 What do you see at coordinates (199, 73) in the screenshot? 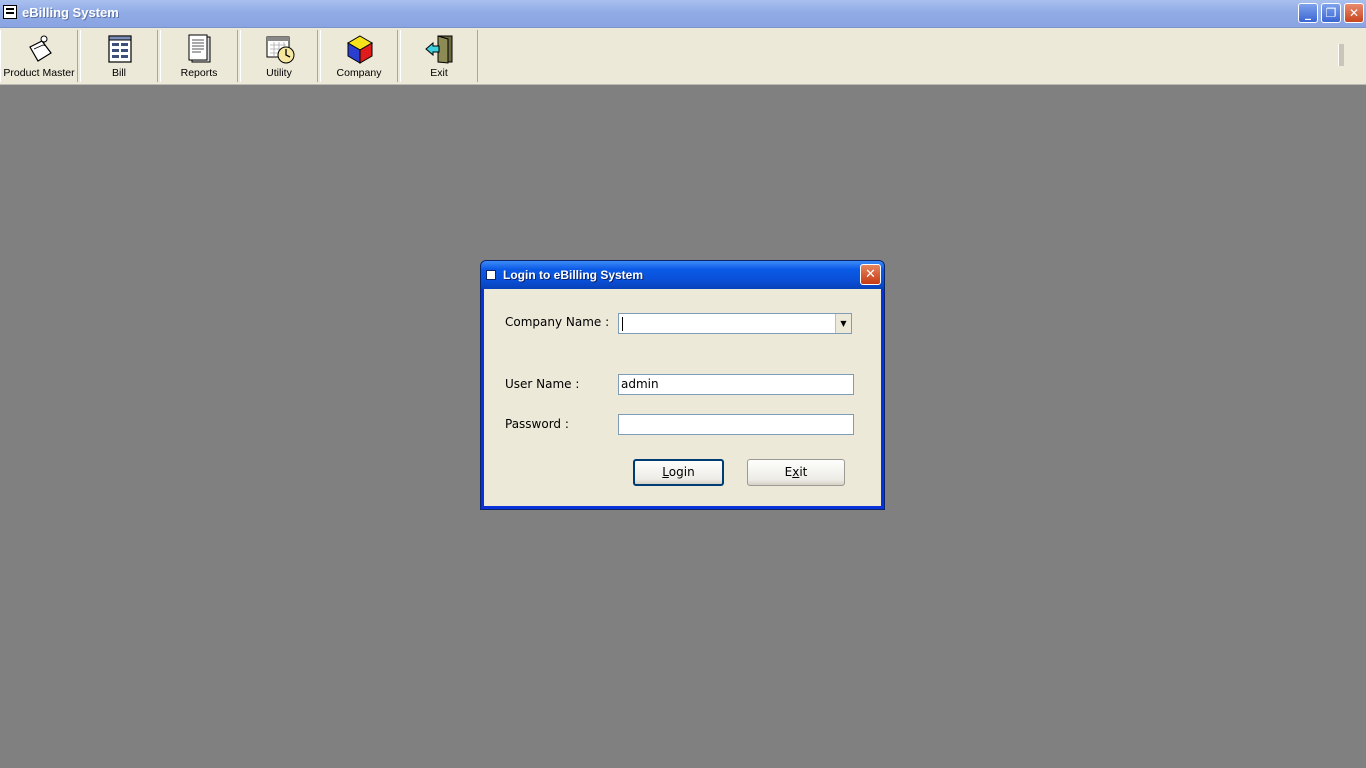
I see `toolbar-label: Reports` at bounding box center [199, 73].